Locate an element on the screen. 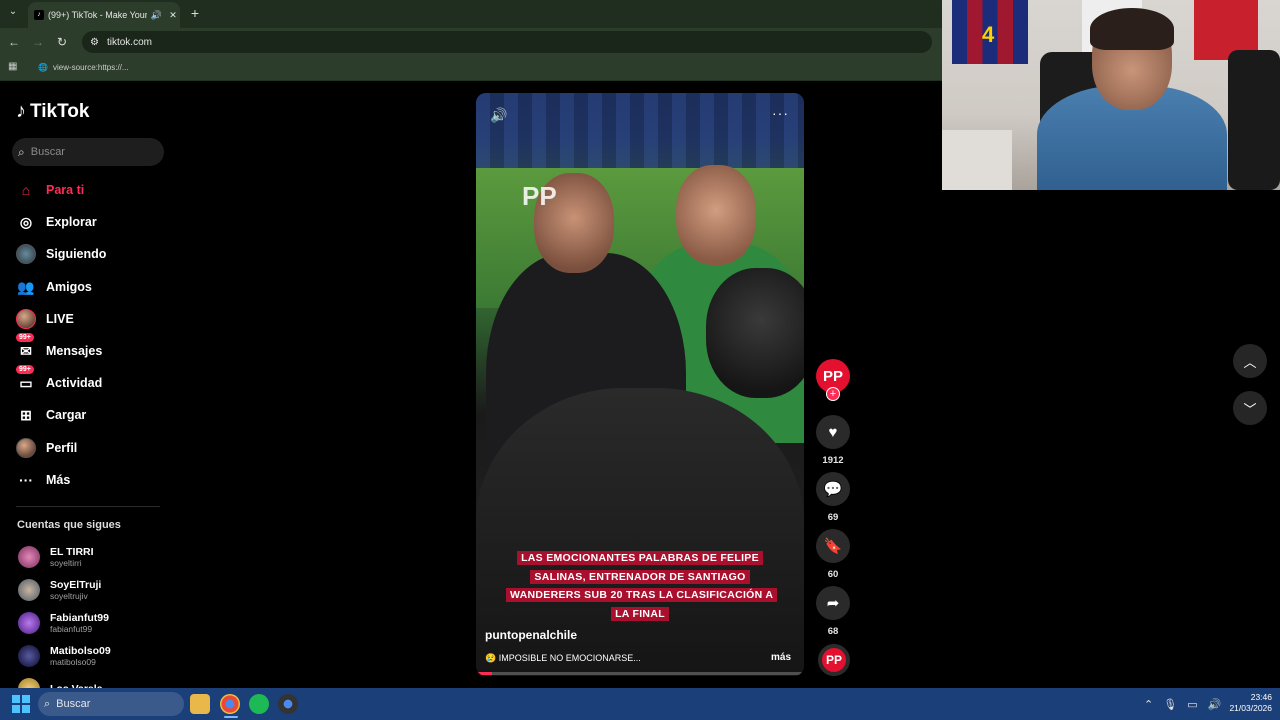 This screenshot has width=1280, height=720. video-author: puntopenalchile is located at coordinates (531, 635).